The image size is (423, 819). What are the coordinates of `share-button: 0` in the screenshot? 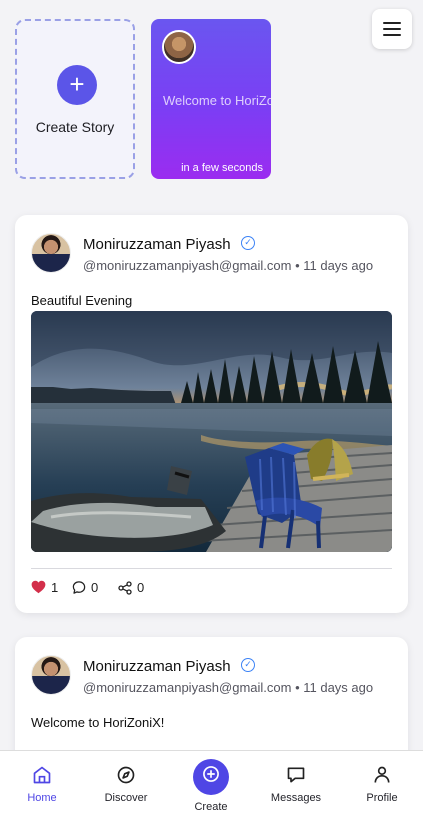 It's located at (138, 588).